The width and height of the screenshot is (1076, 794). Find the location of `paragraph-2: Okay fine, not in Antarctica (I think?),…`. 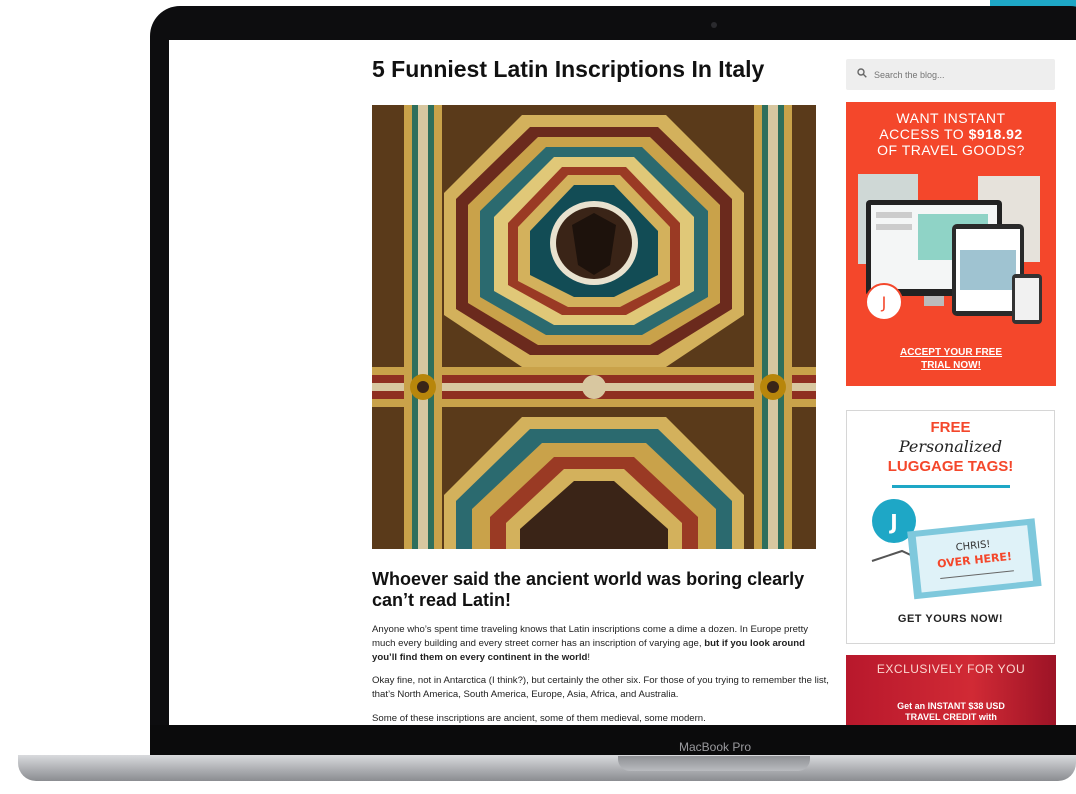

paragraph-2: Okay fine, not in Antarctica (I think?),… is located at coordinates (600, 687).